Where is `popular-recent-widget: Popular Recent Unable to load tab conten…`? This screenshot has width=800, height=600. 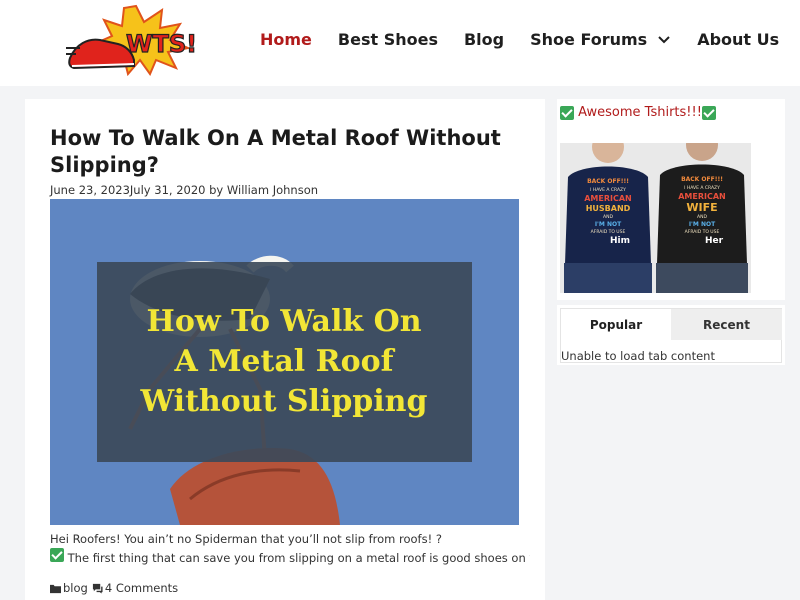
popular-recent-widget: Popular Recent Unable to load tab conten… is located at coordinates (671, 335).